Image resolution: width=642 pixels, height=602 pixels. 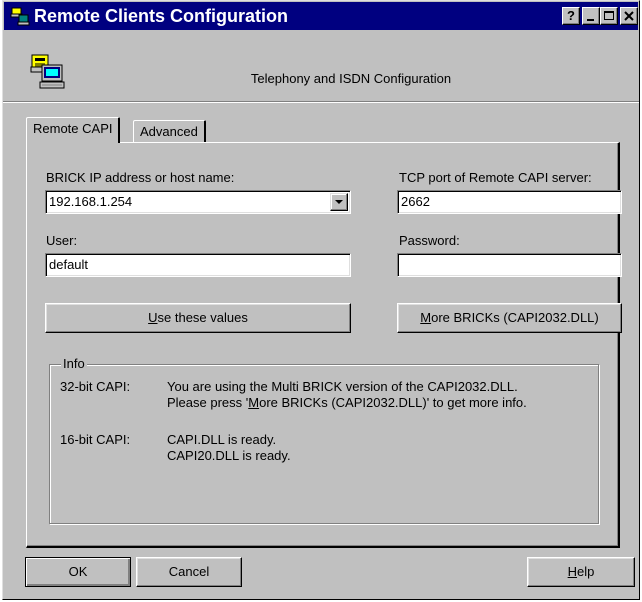 What do you see at coordinates (198, 202) in the screenshot?
I see `host-combobox: 192.168.1.254` at bounding box center [198, 202].